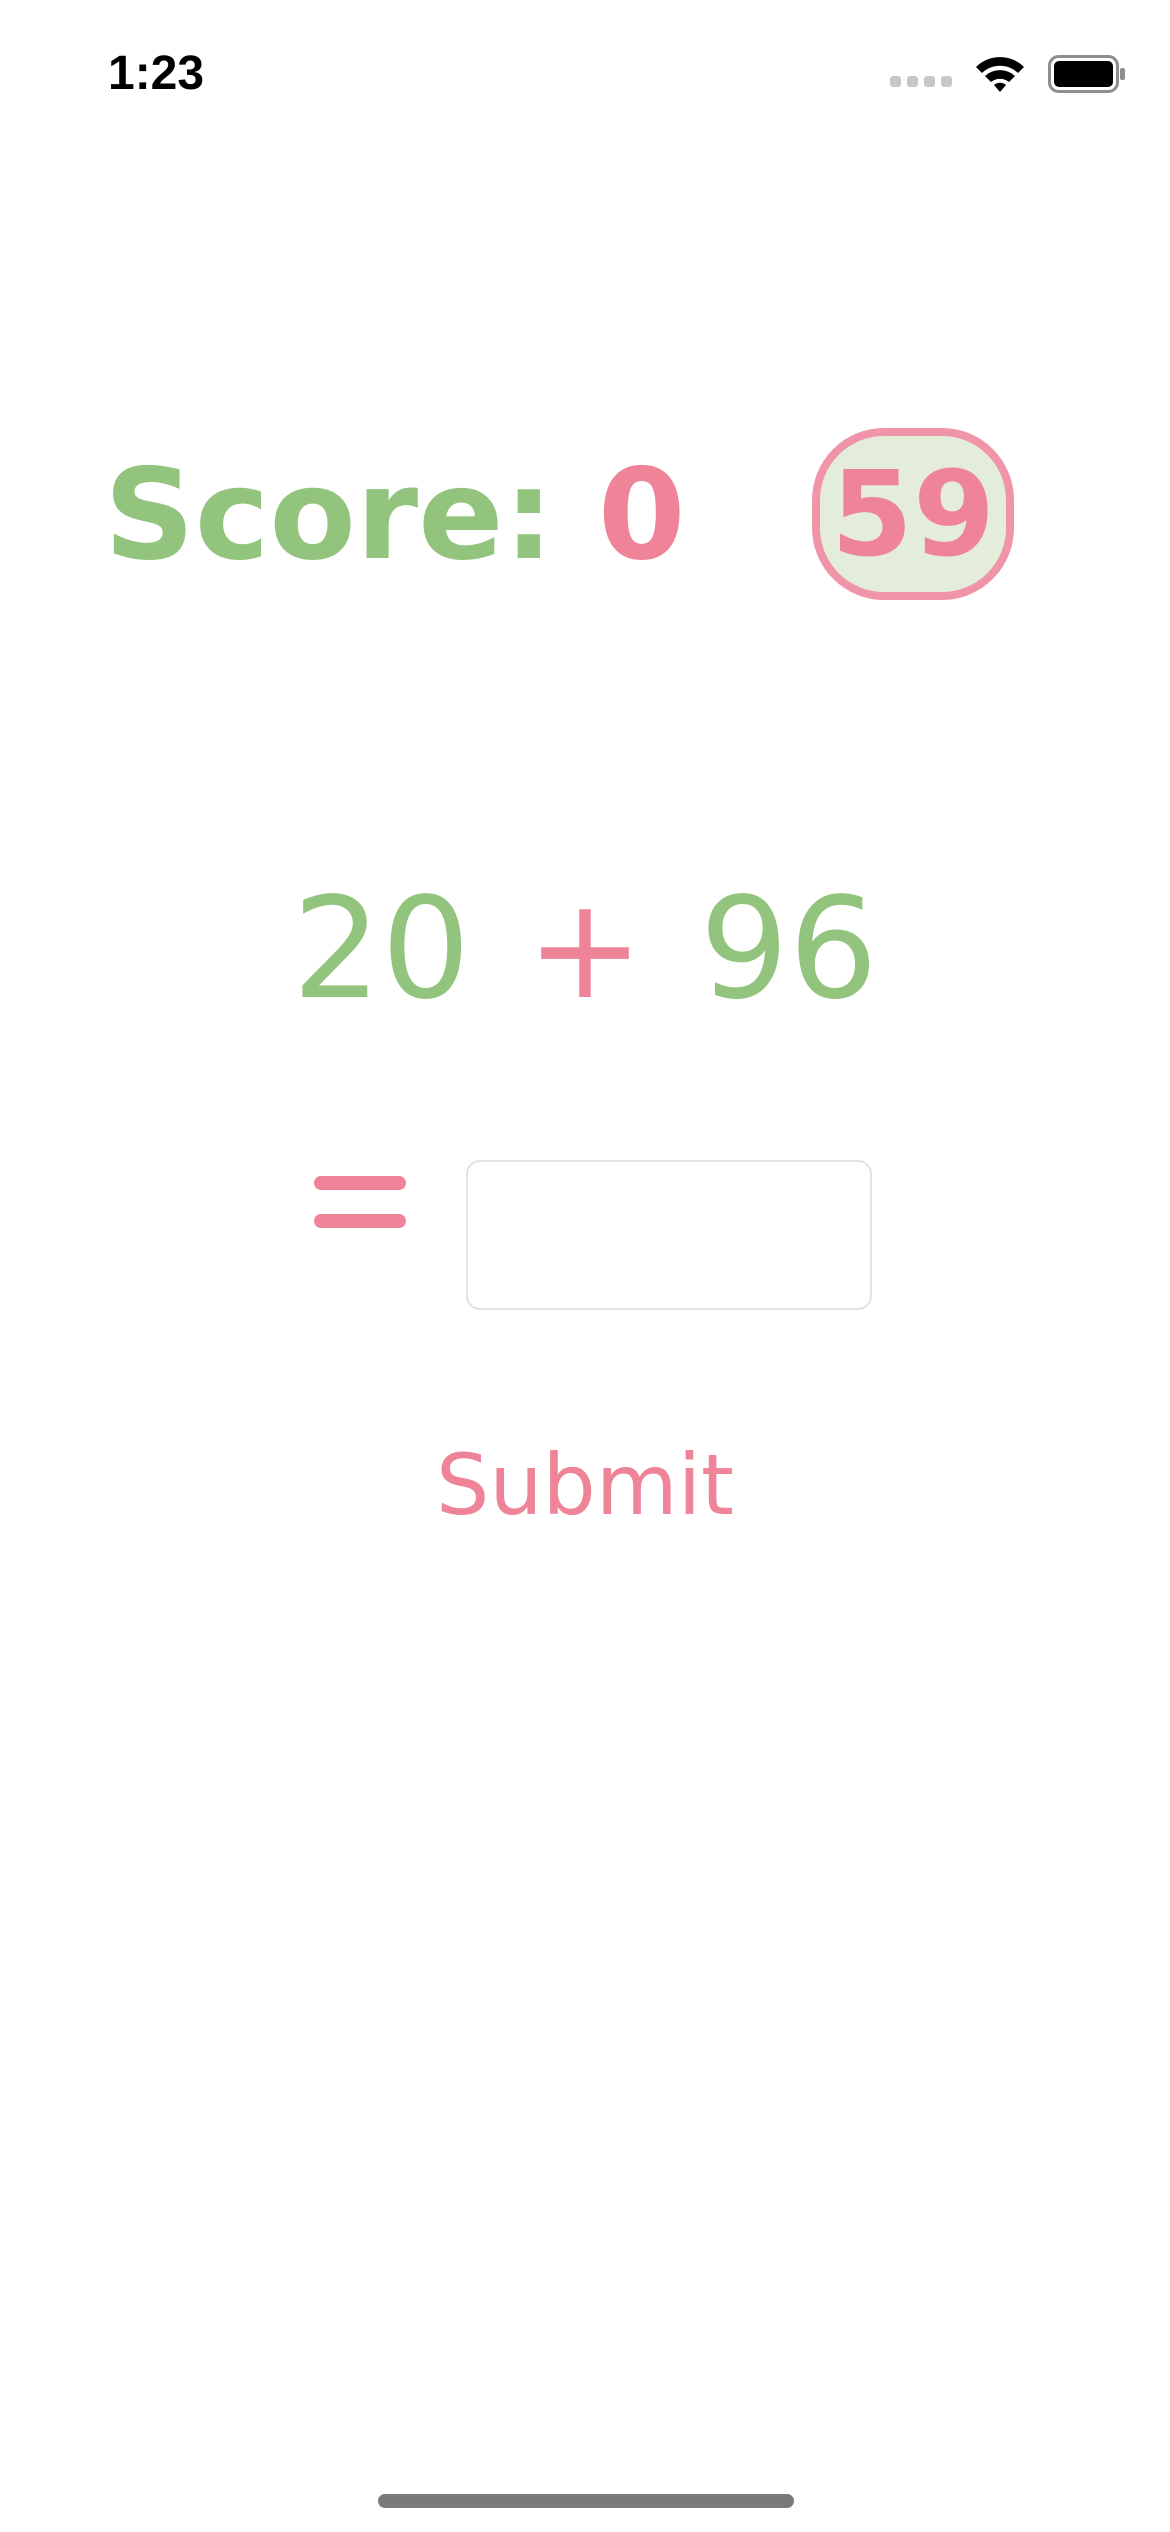 The image size is (1170, 2532). What do you see at coordinates (913, 514) in the screenshot?
I see `countdown-timer: 59` at bounding box center [913, 514].